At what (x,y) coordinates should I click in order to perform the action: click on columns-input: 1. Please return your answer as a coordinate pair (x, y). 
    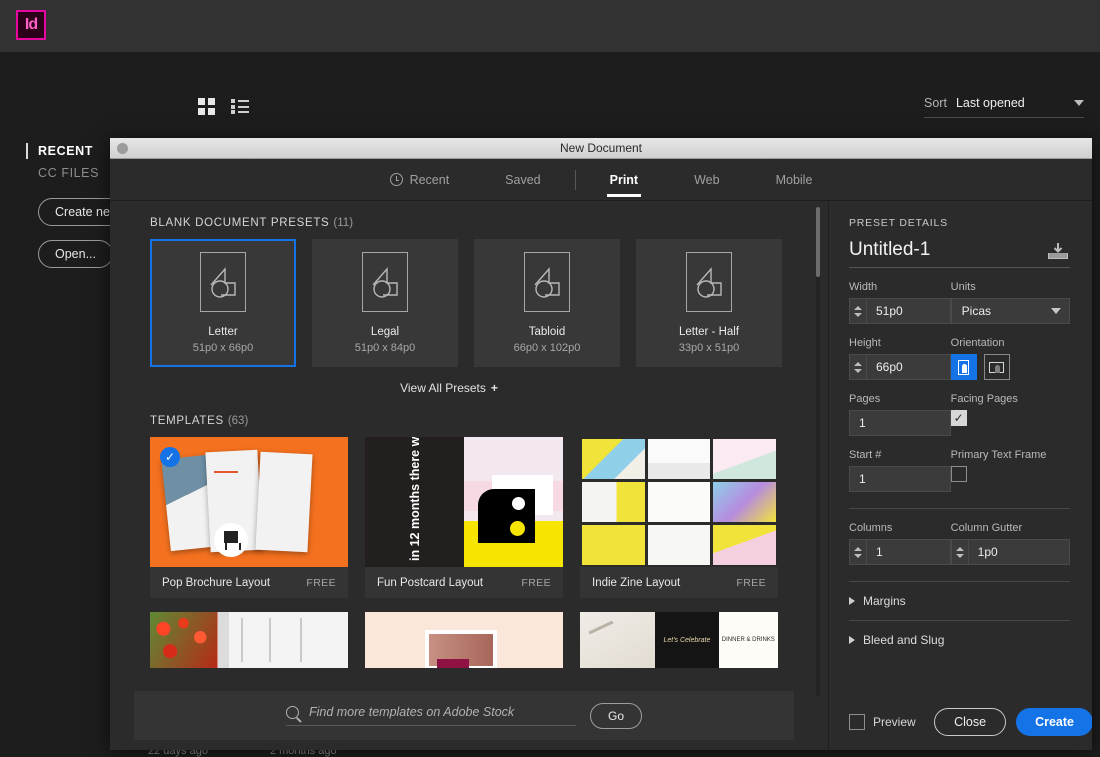
    Looking at the image, I should click on (900, 552).